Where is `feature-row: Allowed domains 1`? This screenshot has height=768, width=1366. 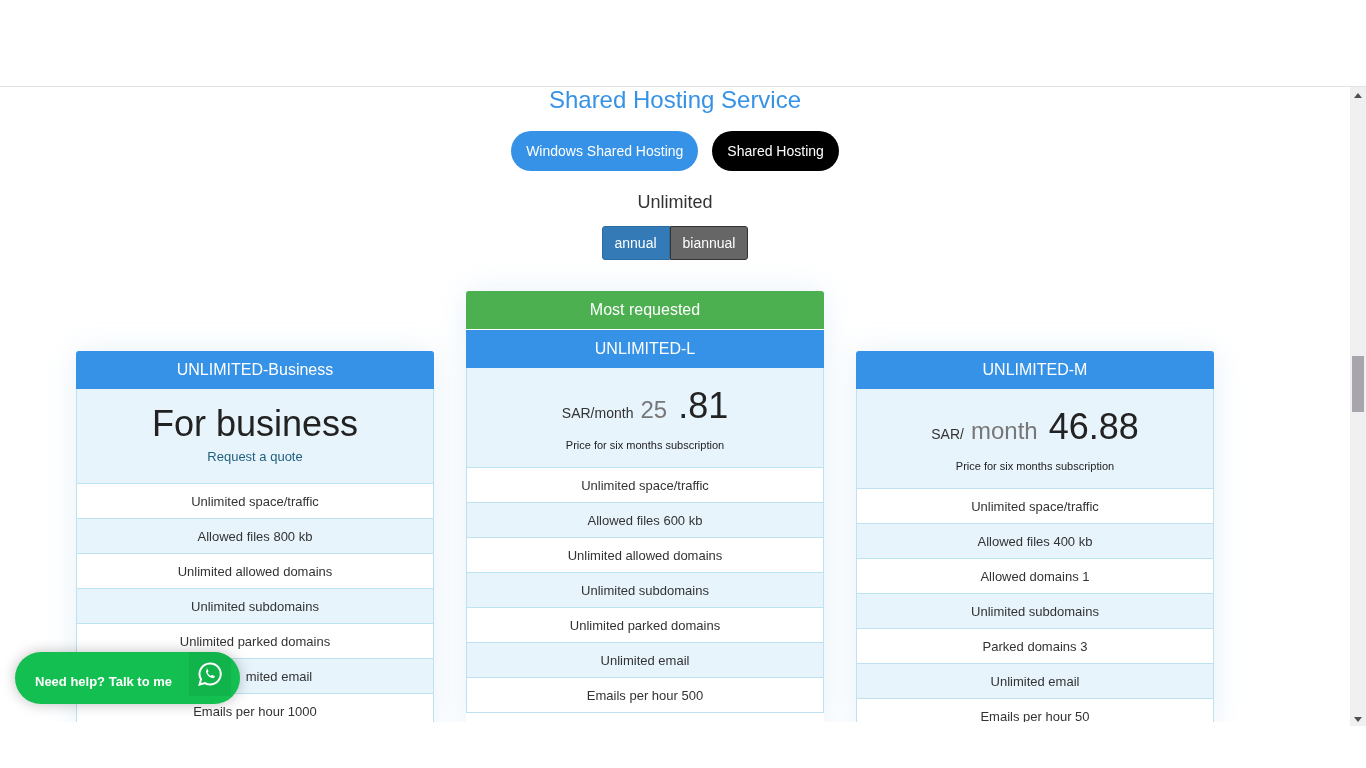
feature-row: Allowed domains 1 is located at coordinates (1035, 576).